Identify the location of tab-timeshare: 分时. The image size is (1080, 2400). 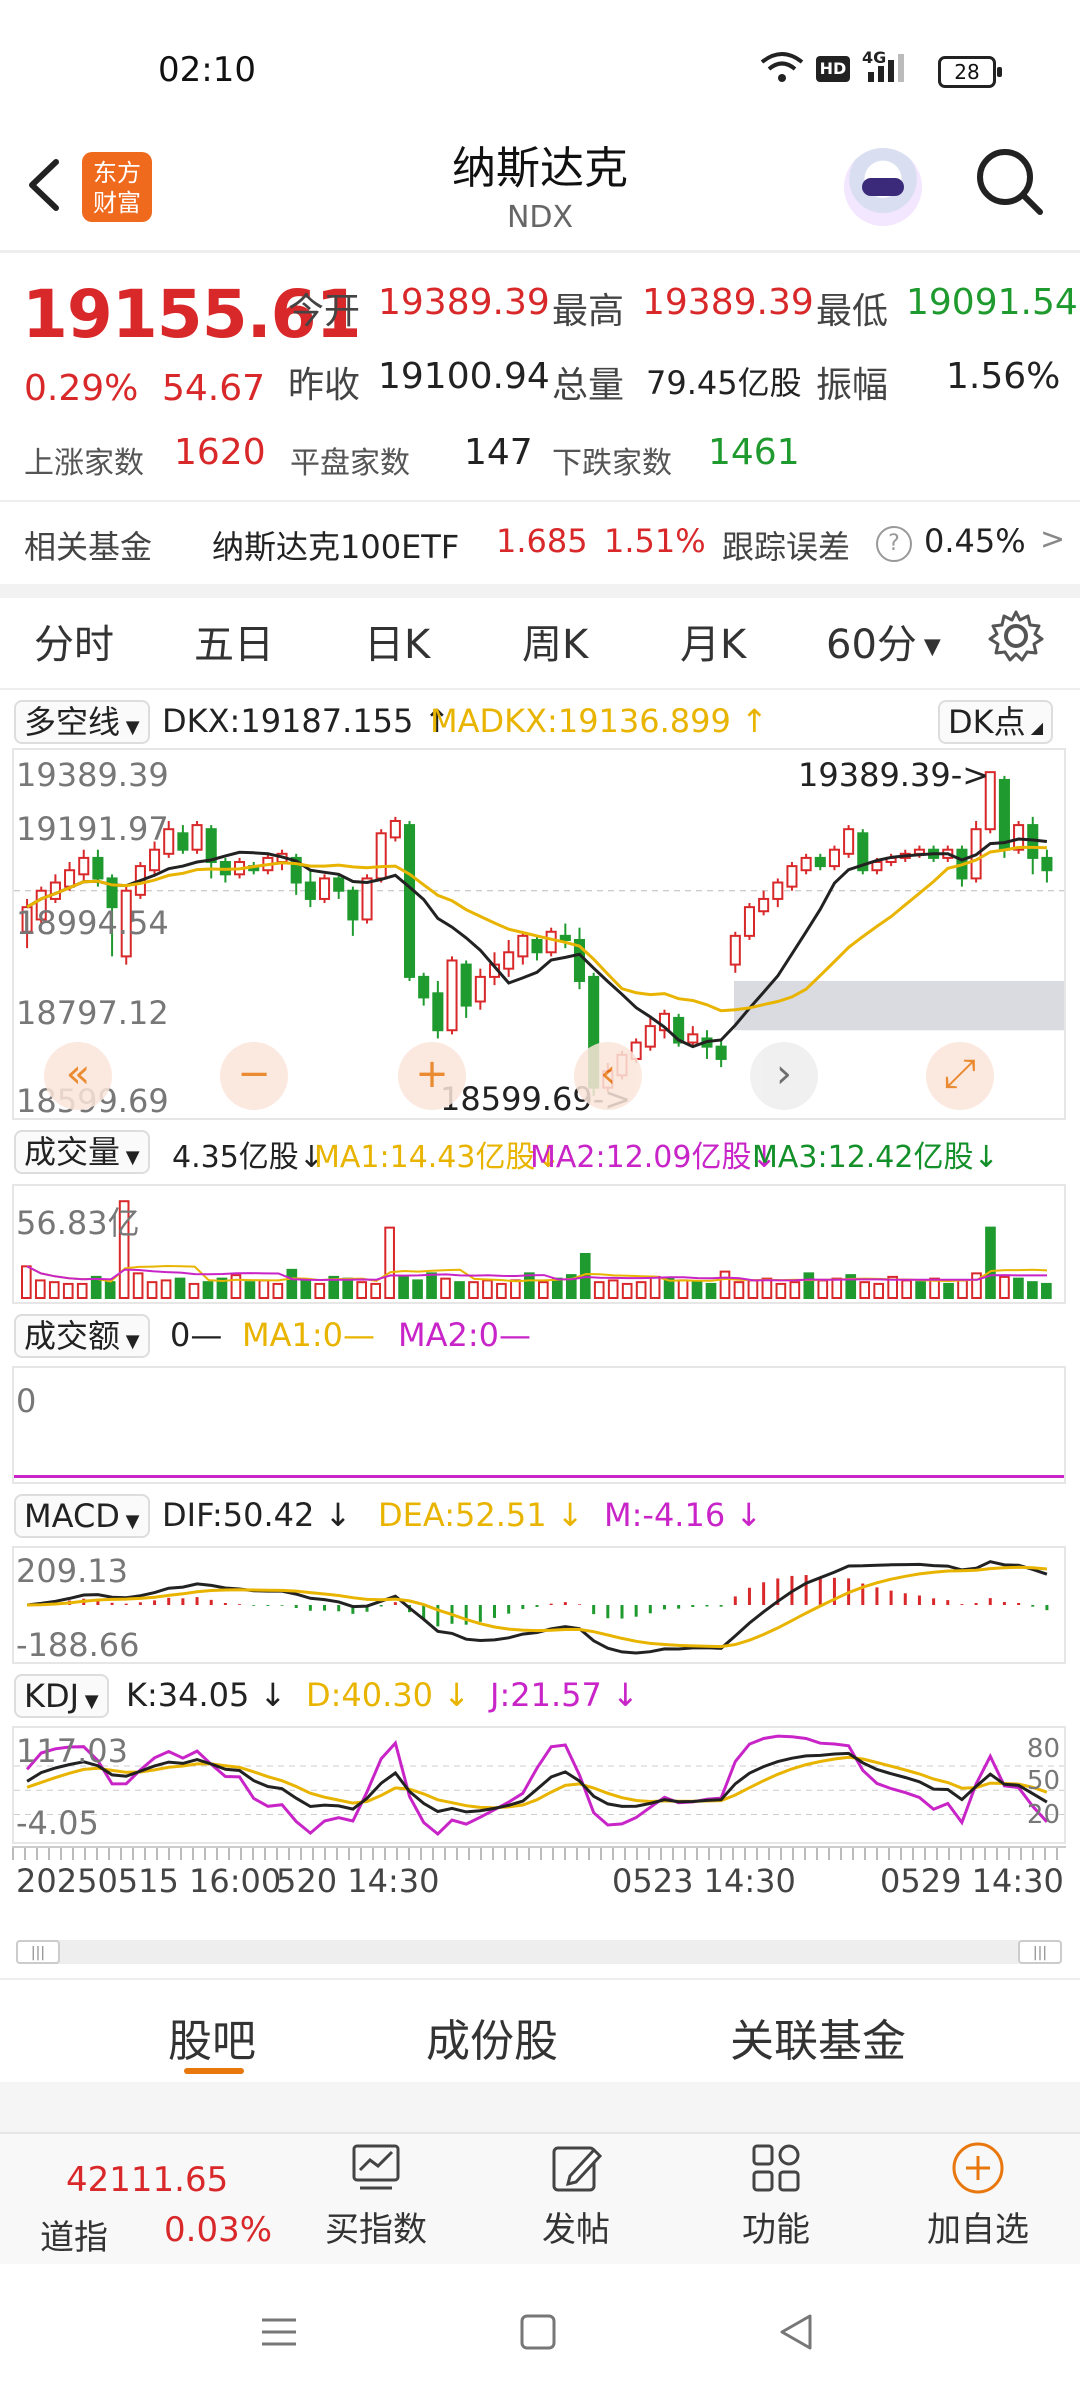
(74, 641).